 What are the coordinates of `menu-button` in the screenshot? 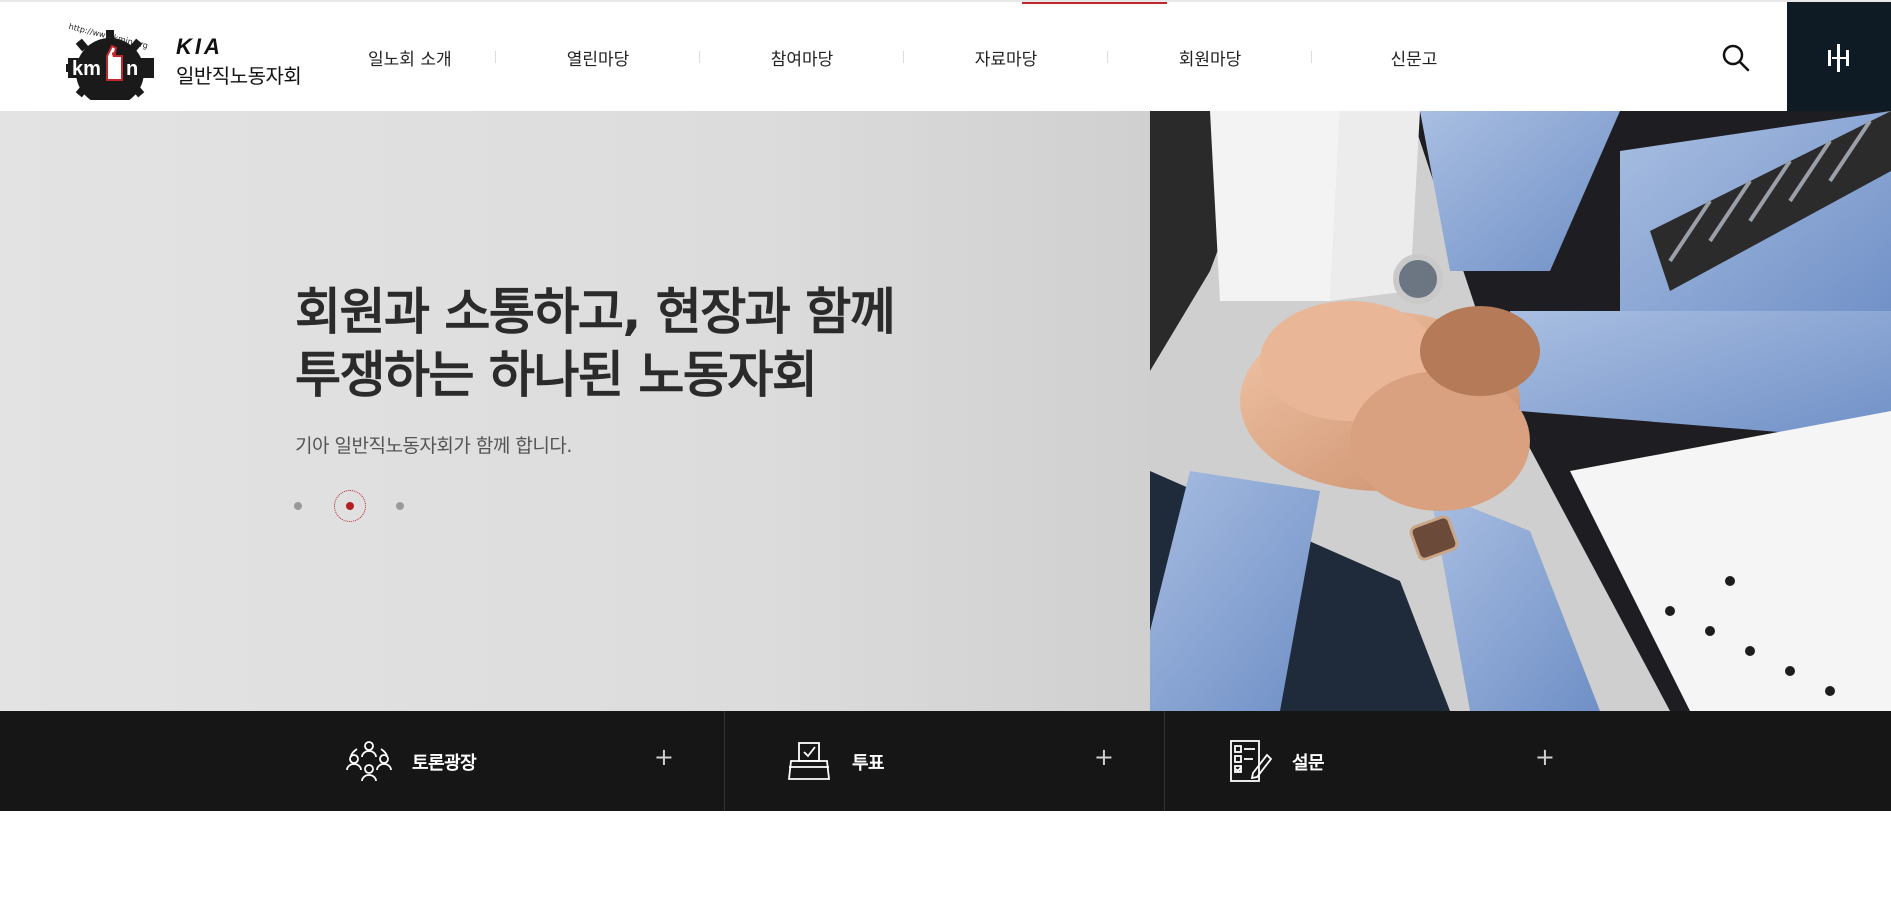 It's located at (1839, 57).